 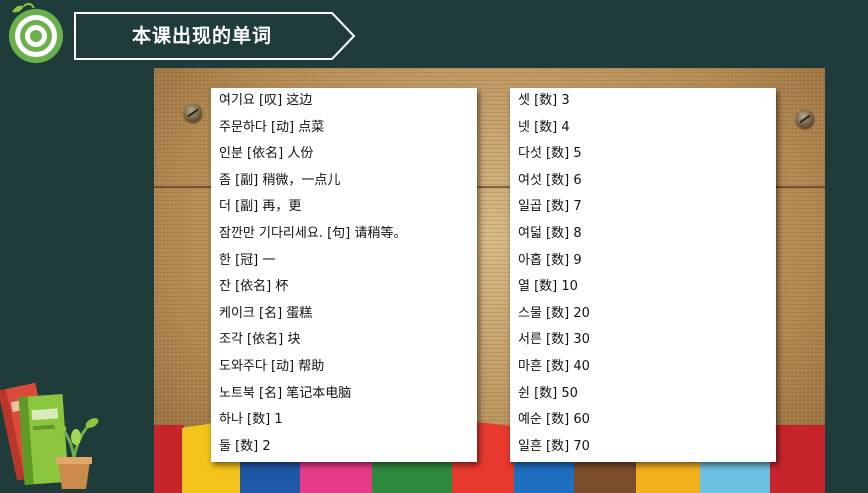 What do you see at coordinates (544, 127) in the screenshot?
I see `list-item: 넷 [数] 4` at bounding box center [544, 127].